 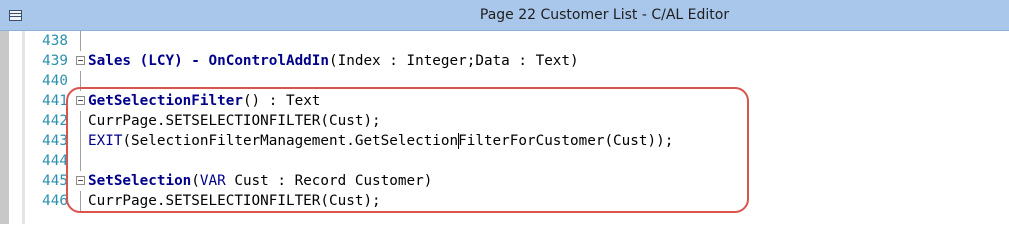 What do you see at coordinates (55, 41) in the screenshot?
I see `line-number: 438` at bounding box center [55, 41].